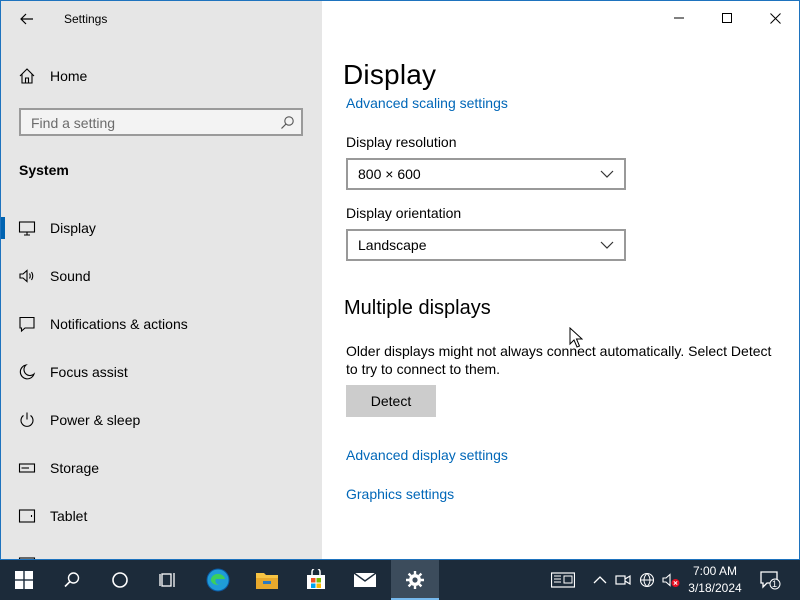  I want to click on sidebar-item-storage: Storage, so click(161, 468).